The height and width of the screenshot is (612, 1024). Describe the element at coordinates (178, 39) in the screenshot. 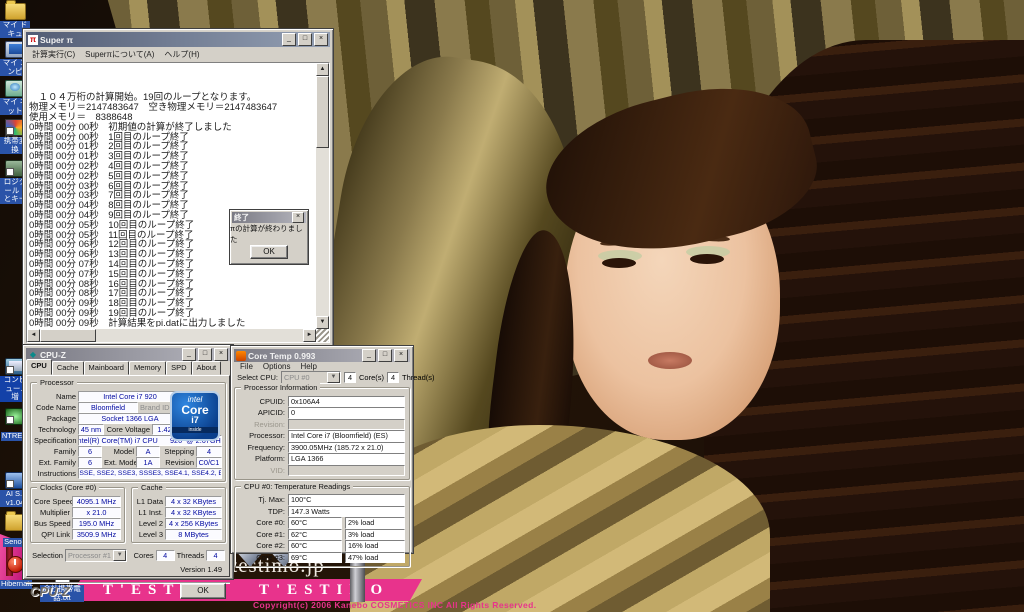

I see `superpi-titlebar: π Super π _ □ ×` at that location.